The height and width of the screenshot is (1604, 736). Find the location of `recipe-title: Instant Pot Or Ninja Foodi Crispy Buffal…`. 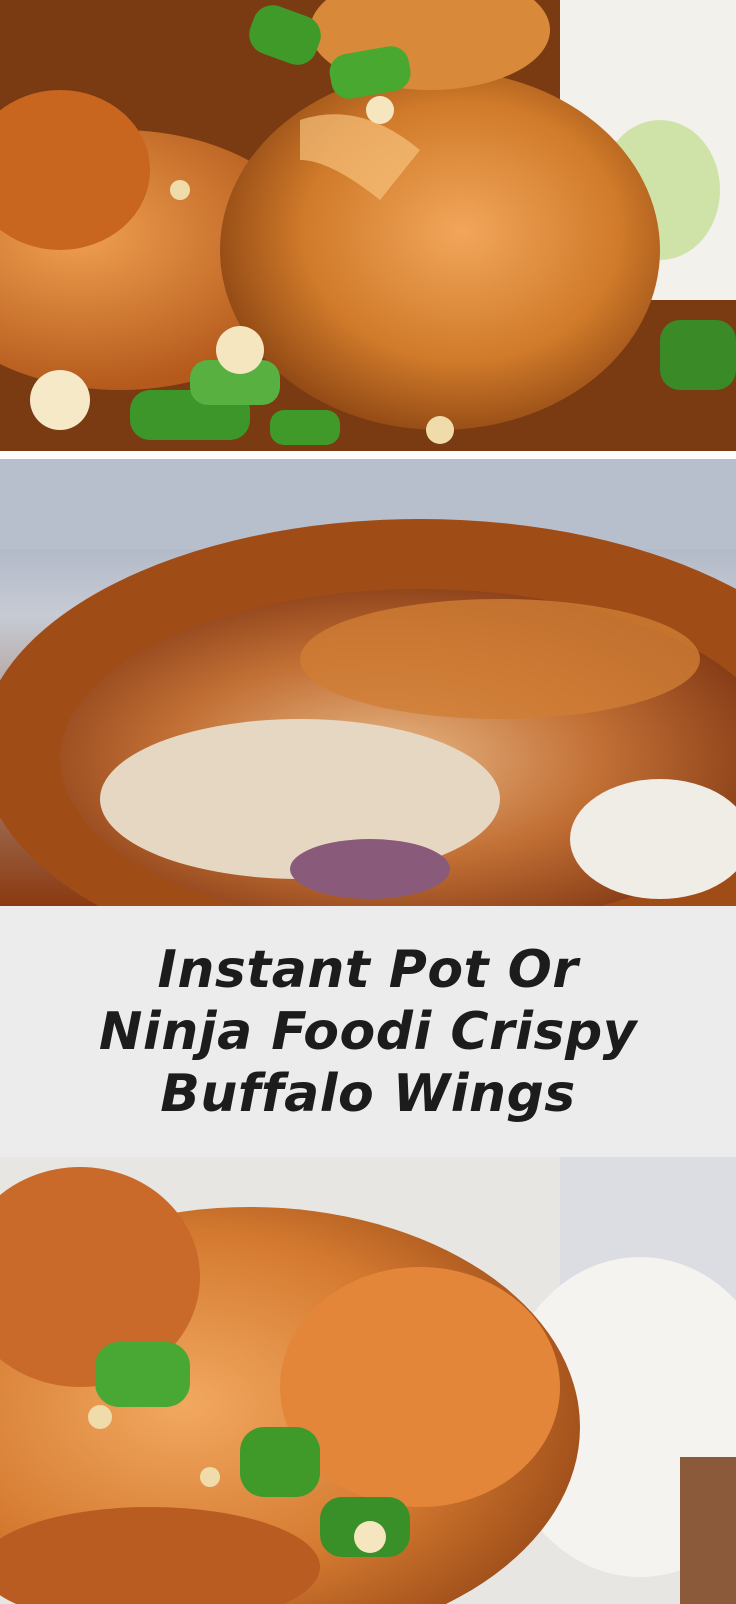

recipe-title: Instant Pot Or Ninja Foodi Crispy Buffal… is located at coordinates (368, 1031).